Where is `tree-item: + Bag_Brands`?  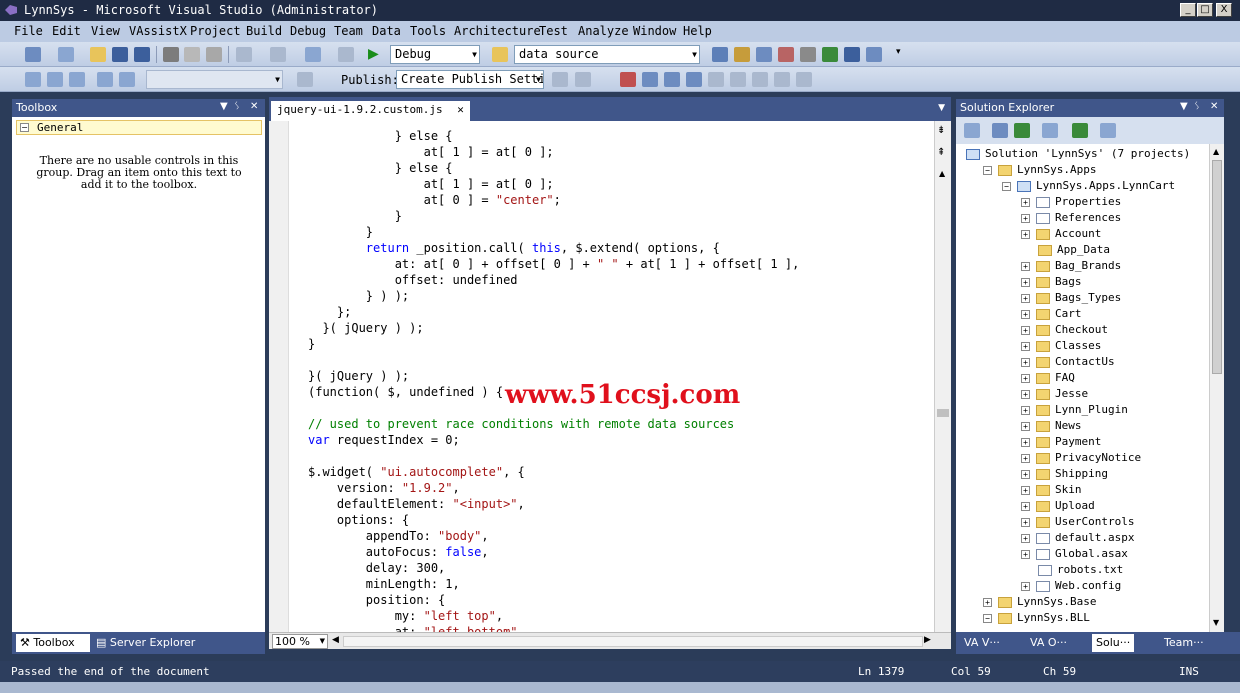
tree-item: + Bag_Brands is located at coordinates (1071, 266).